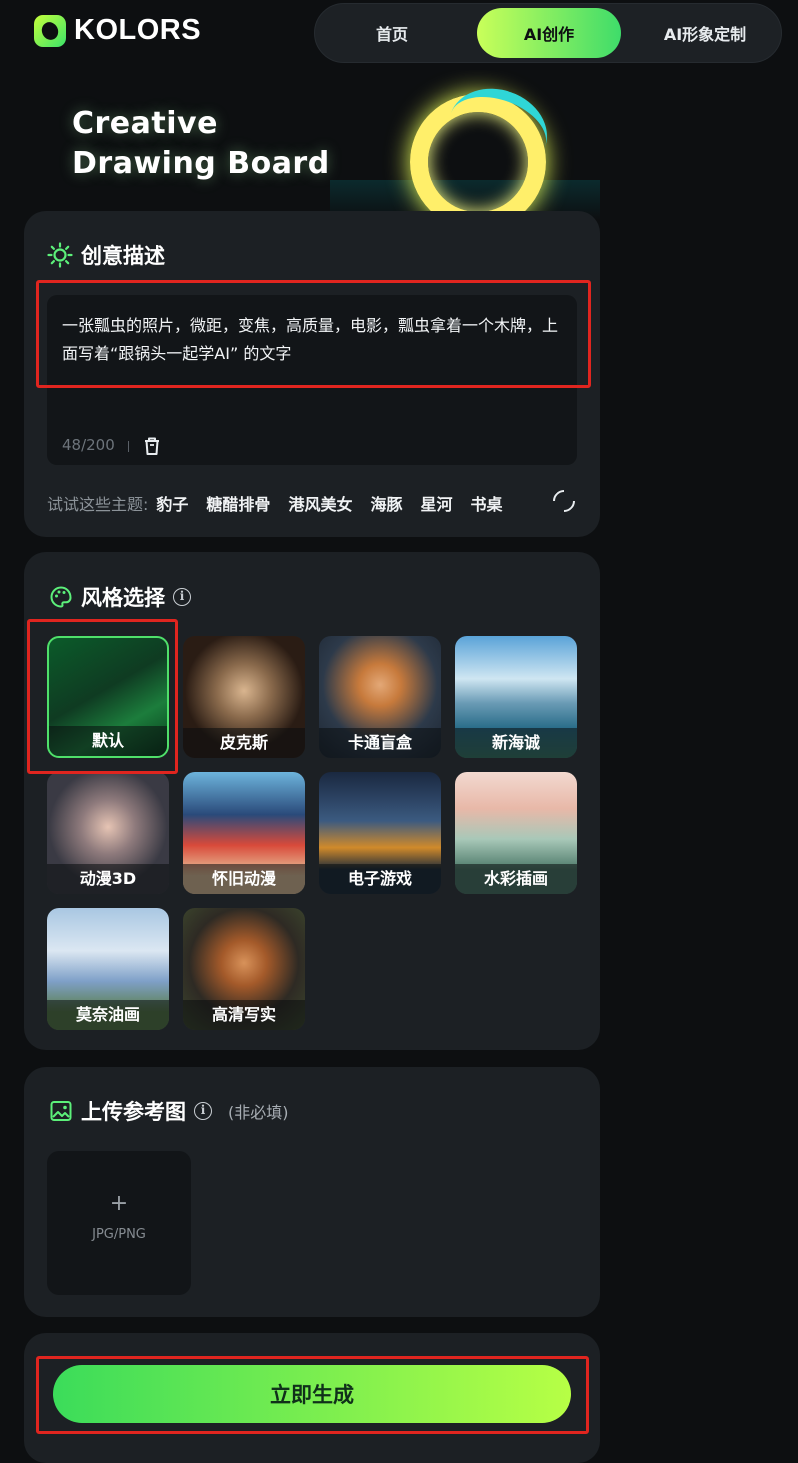  Describe the element at coordinates (238, 503) in the screenshot. I see `topic-chip: 糖醋排骨` at that location.